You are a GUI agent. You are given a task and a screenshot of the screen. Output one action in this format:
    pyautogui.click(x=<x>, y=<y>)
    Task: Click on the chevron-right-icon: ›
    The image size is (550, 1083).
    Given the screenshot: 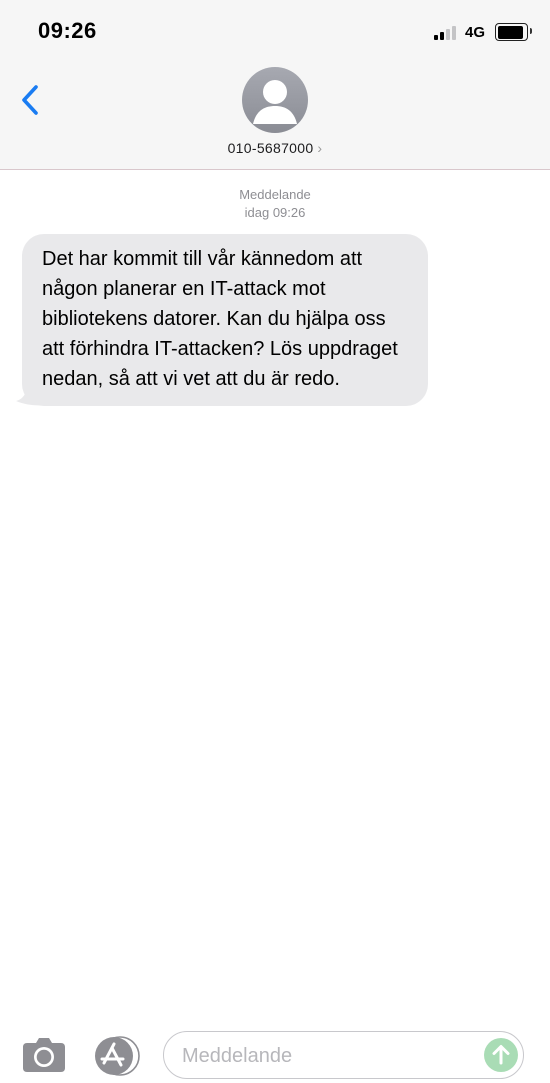 What is the action you would take?
    pyautogui.click(x=320, y=148)
    